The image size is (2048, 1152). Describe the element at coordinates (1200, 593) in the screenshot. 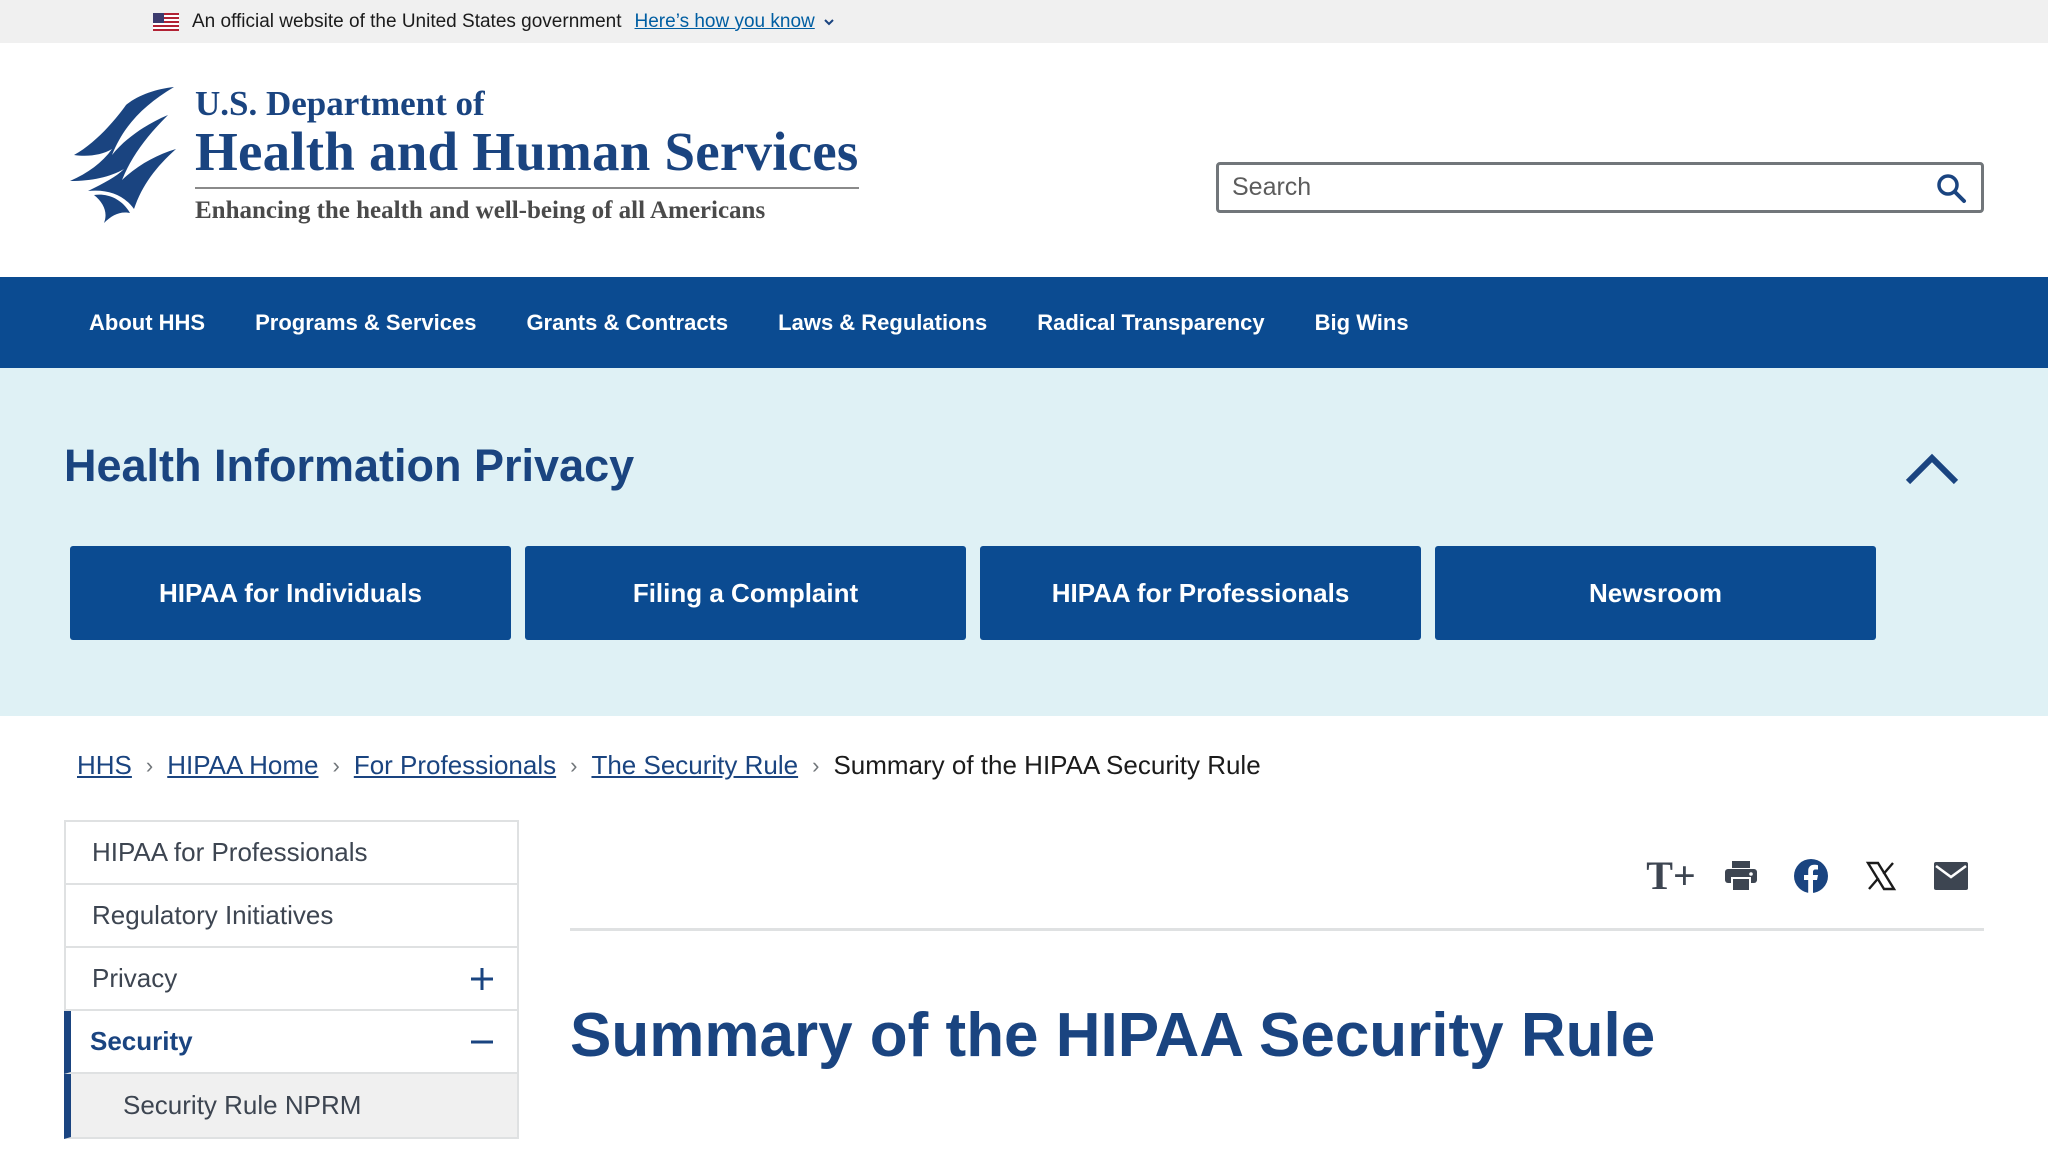

I see `tile-hipaa-professionals: HIPAA for Professionals` at that location.